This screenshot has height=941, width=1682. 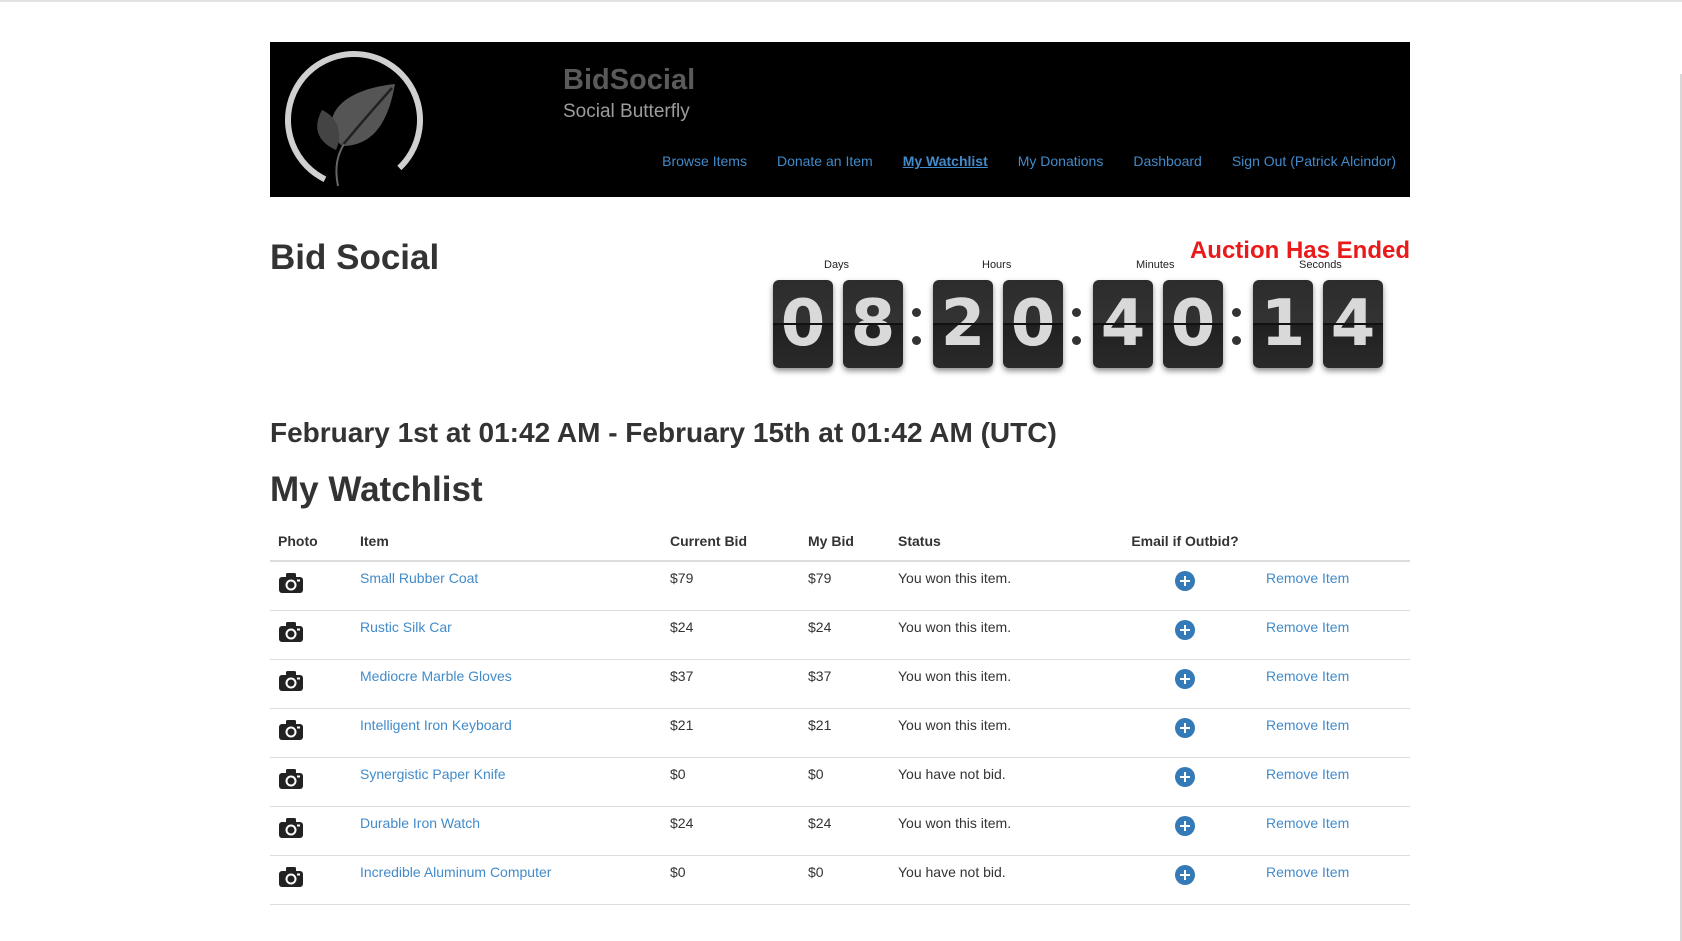 What do you see at coordinates (406, 627) in the screenshot?
I see `item-link: Rustic Silk Car` at bounding box center [406, 627].